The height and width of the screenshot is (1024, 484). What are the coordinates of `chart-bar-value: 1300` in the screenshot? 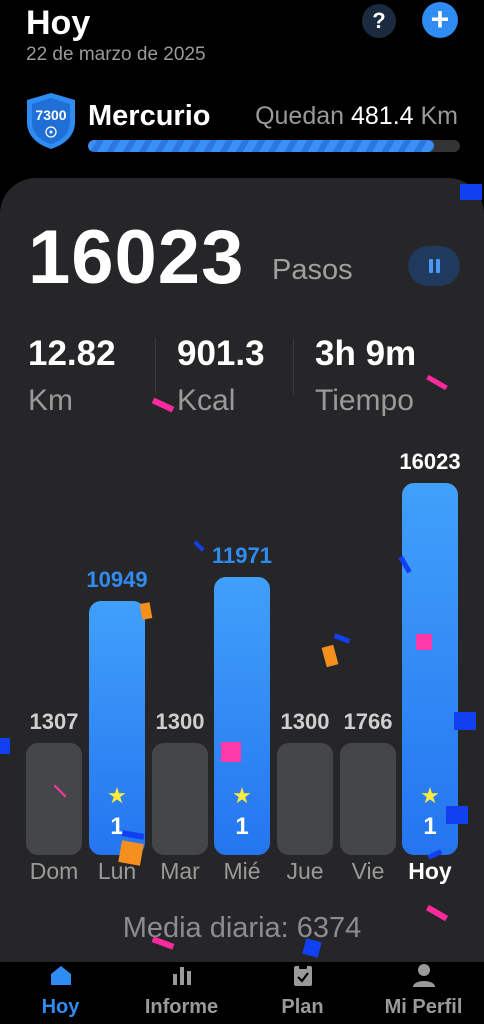 It's located at (180, 721).